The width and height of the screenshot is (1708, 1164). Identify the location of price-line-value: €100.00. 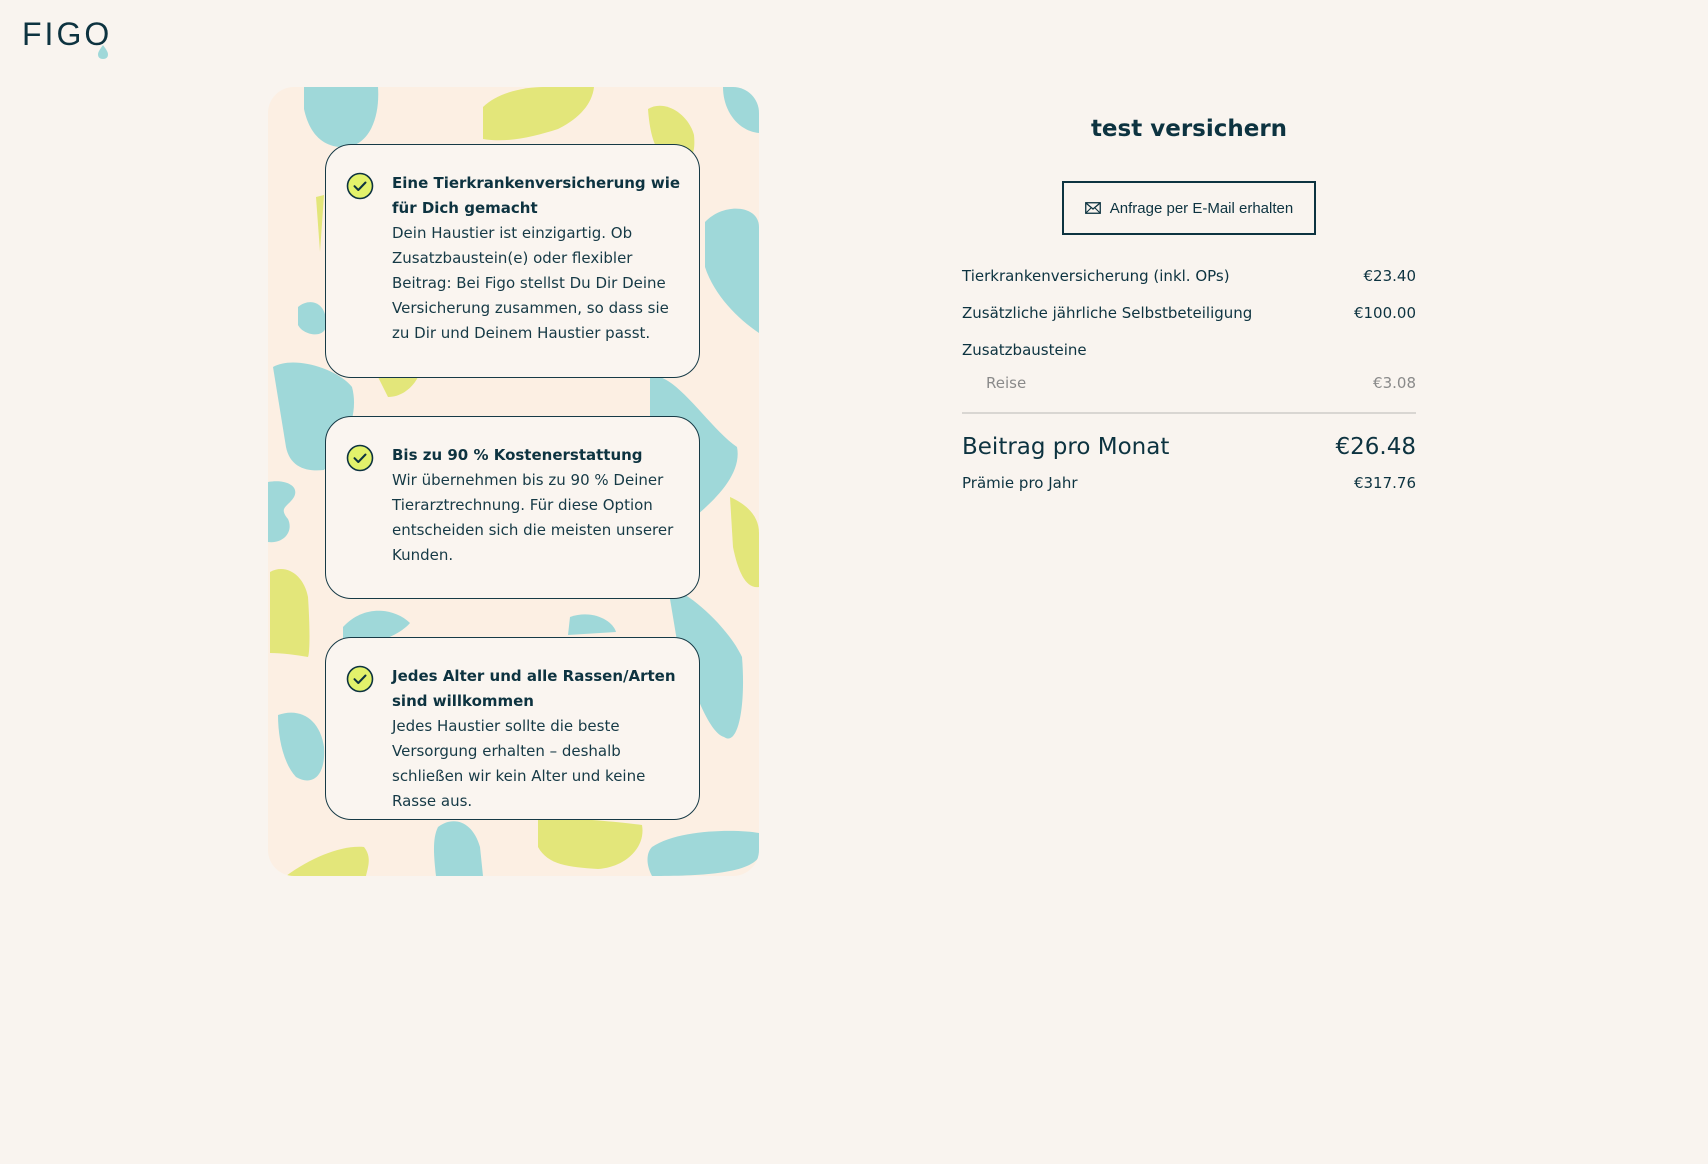
(1384, 313).